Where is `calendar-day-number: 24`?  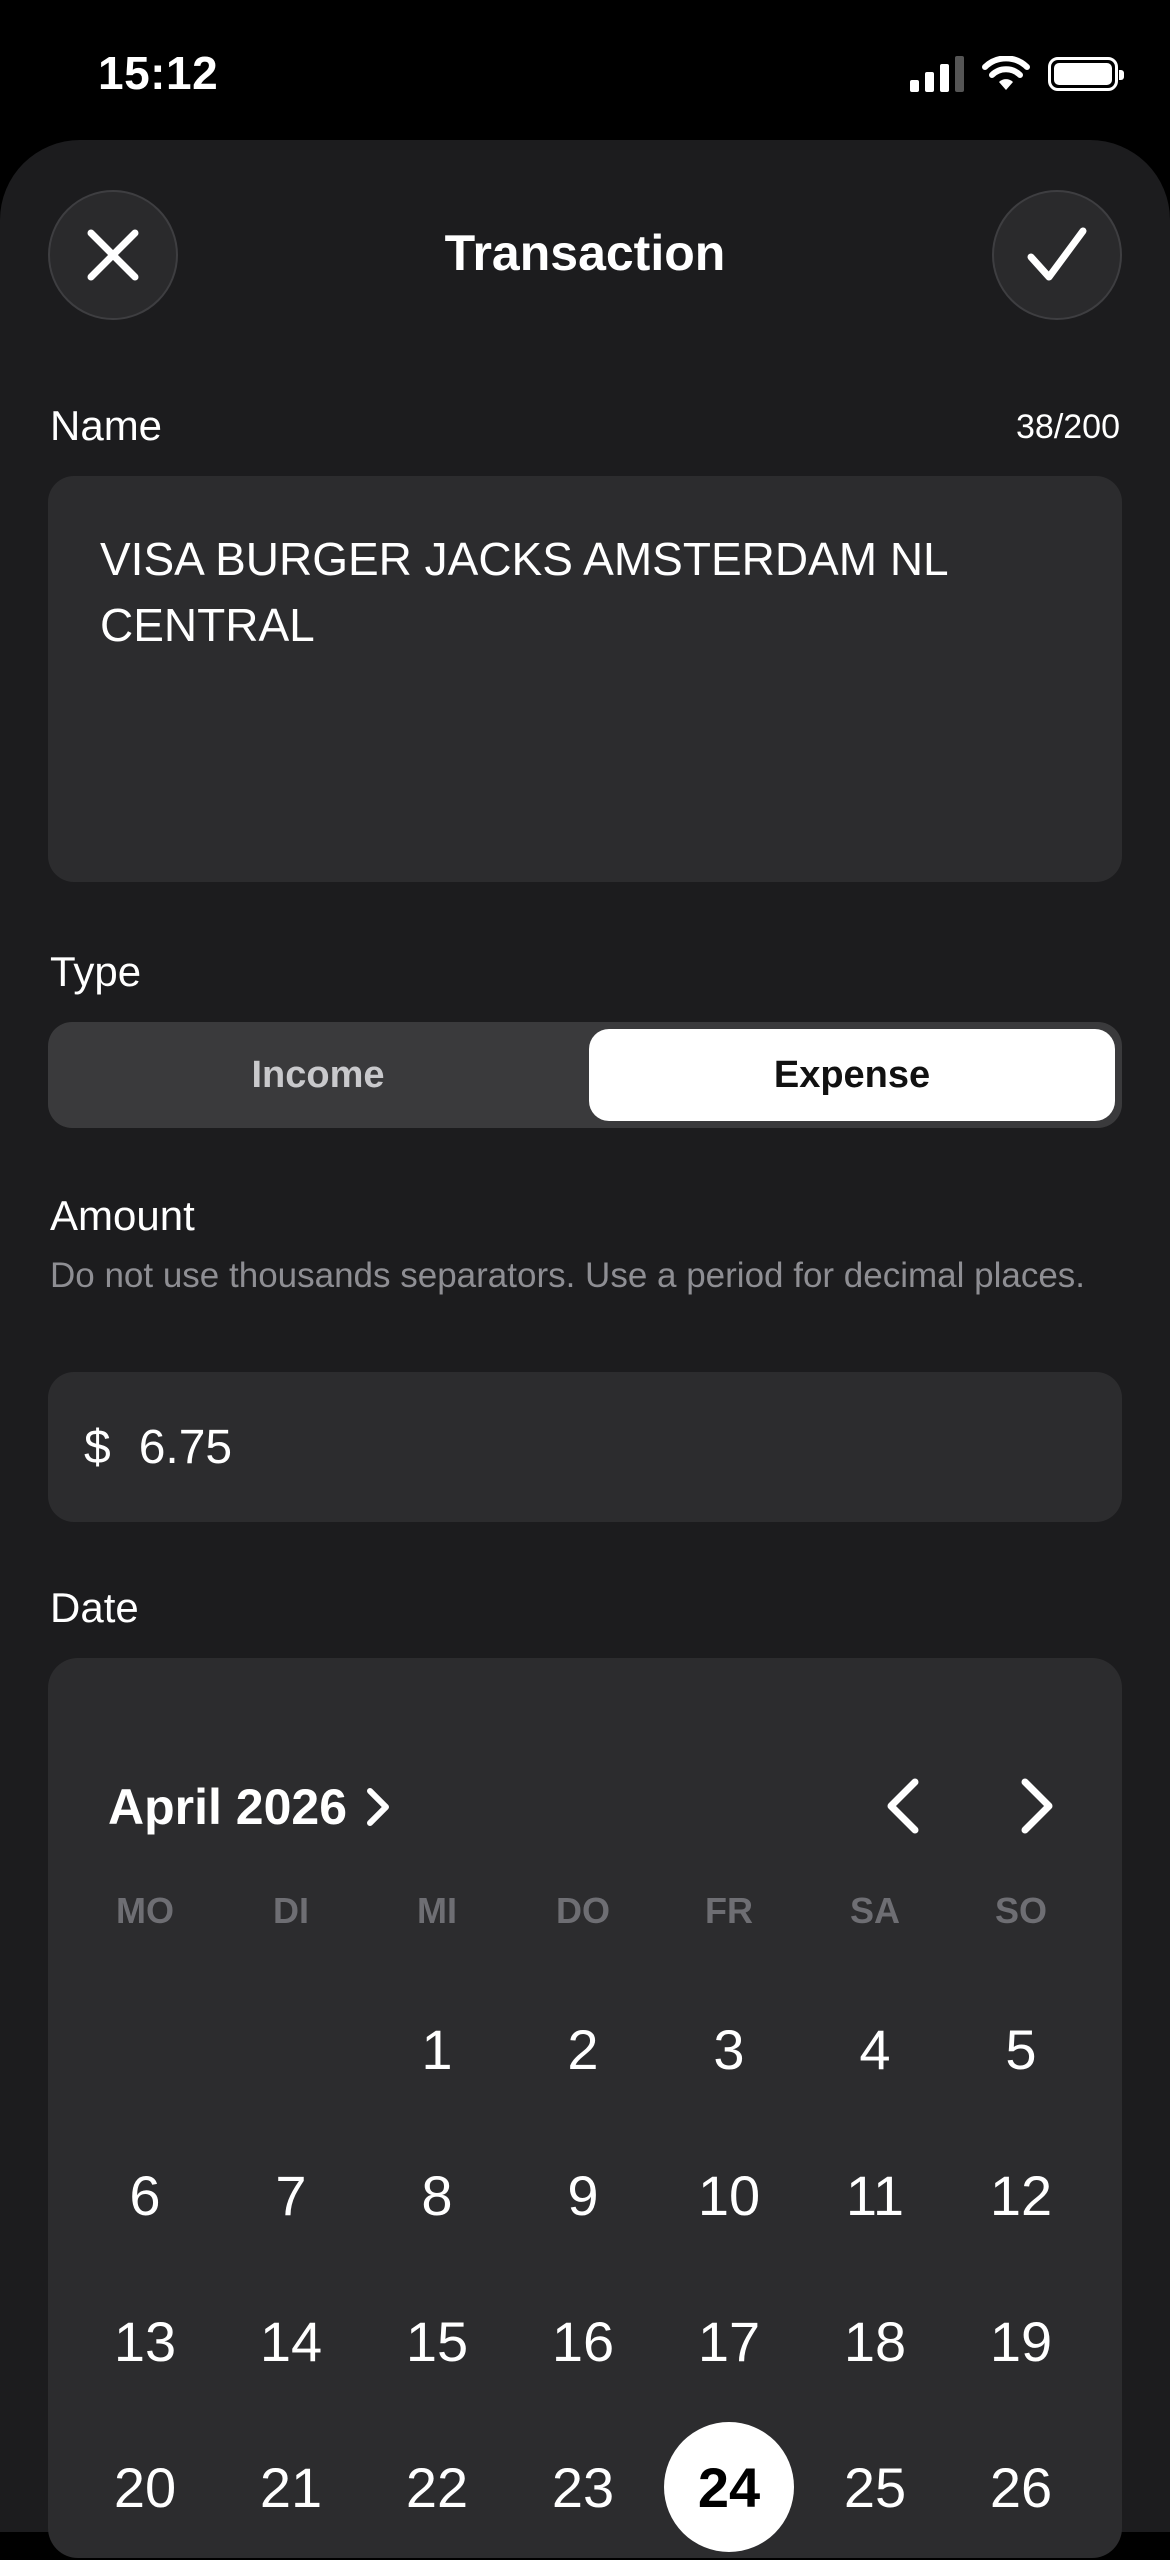
calendar-day-number: 24 is located at coordinates (729, 2487).